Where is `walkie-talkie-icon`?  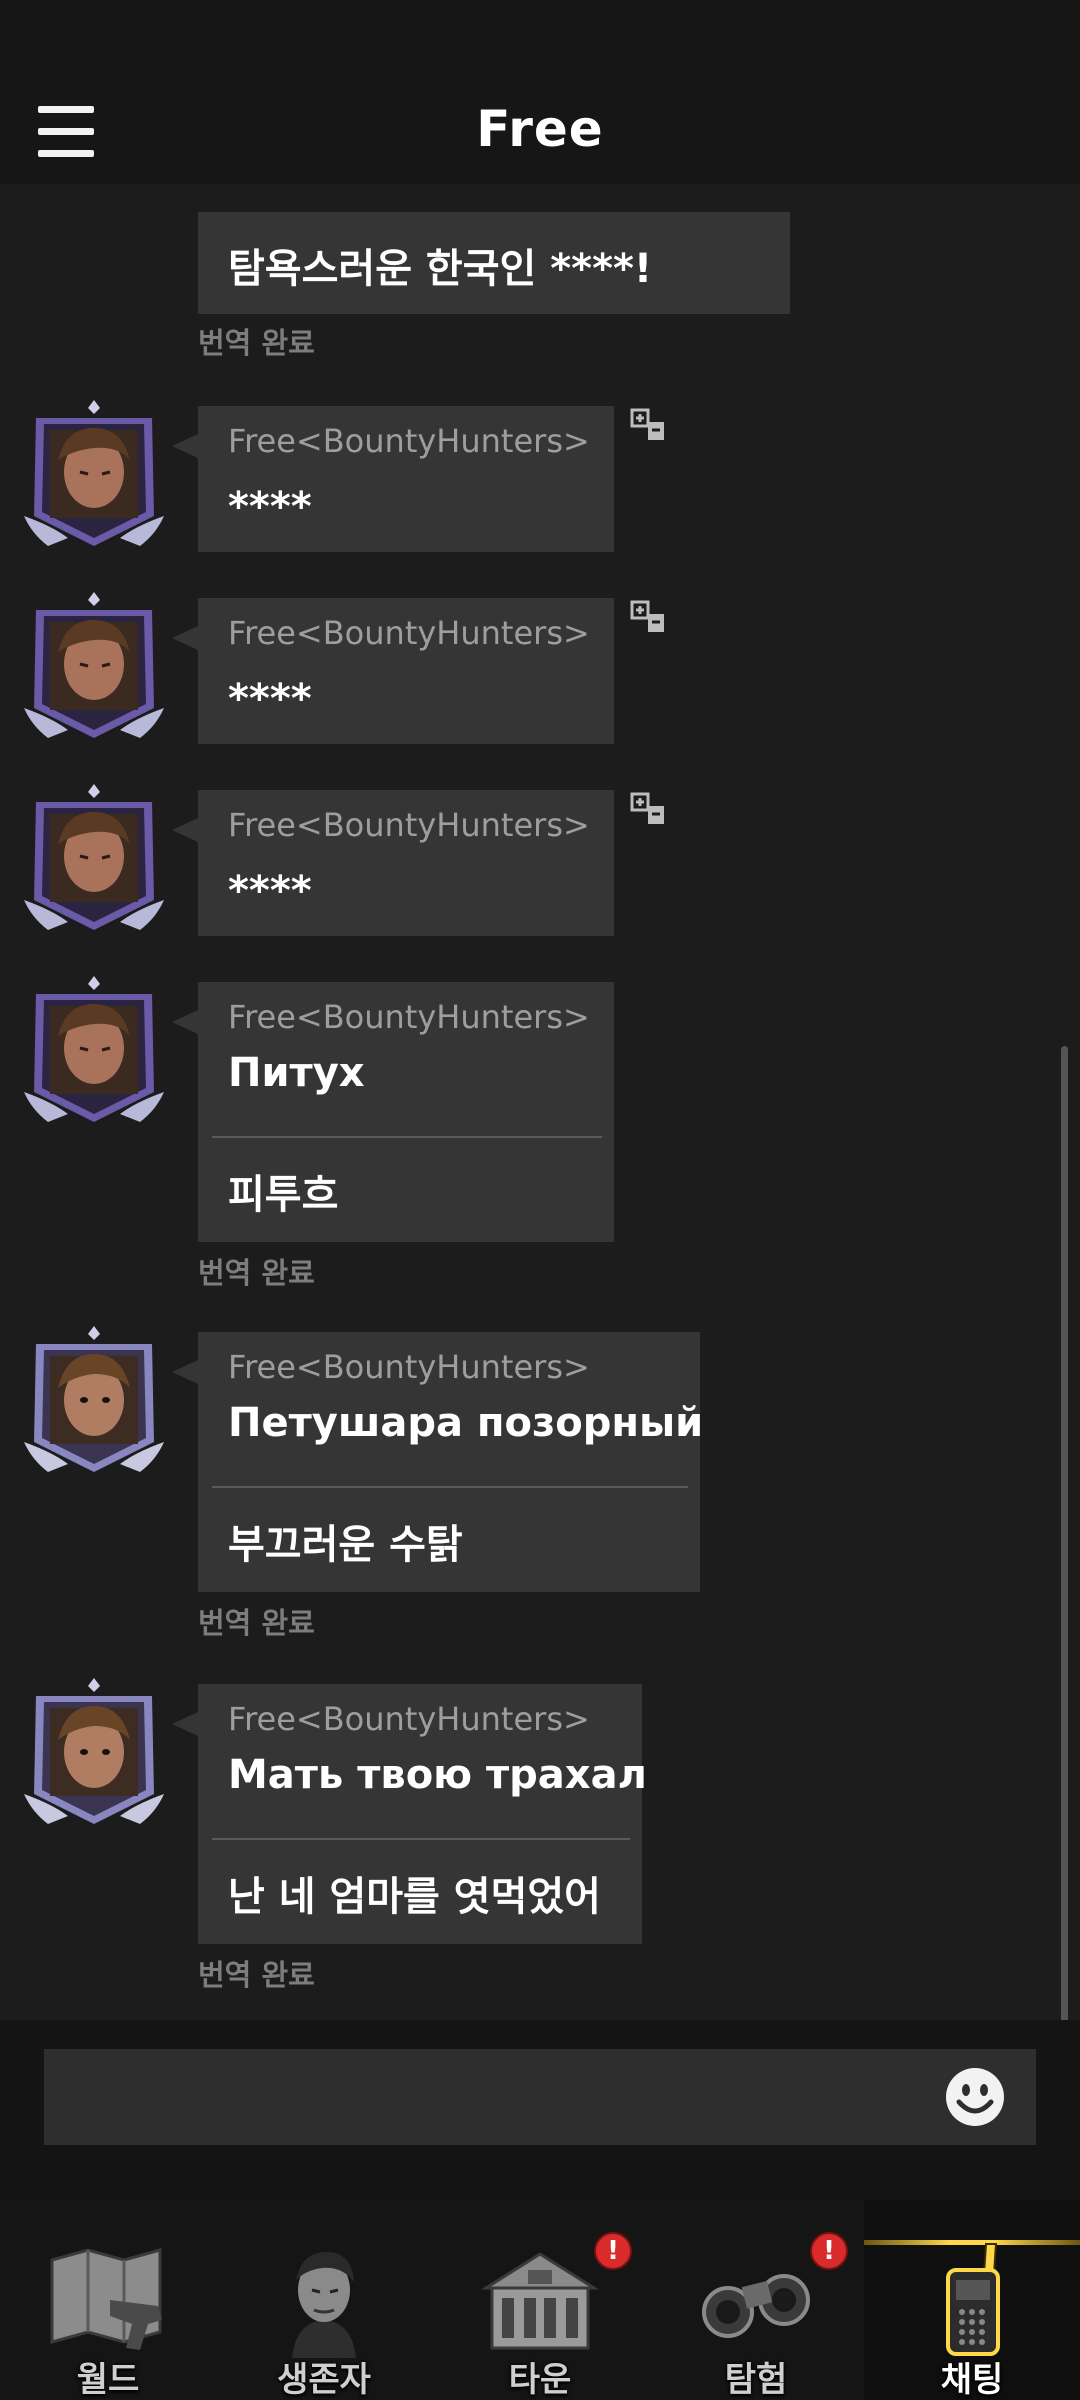 walkie-talkie-icon is located at coordinates (973, 2299).